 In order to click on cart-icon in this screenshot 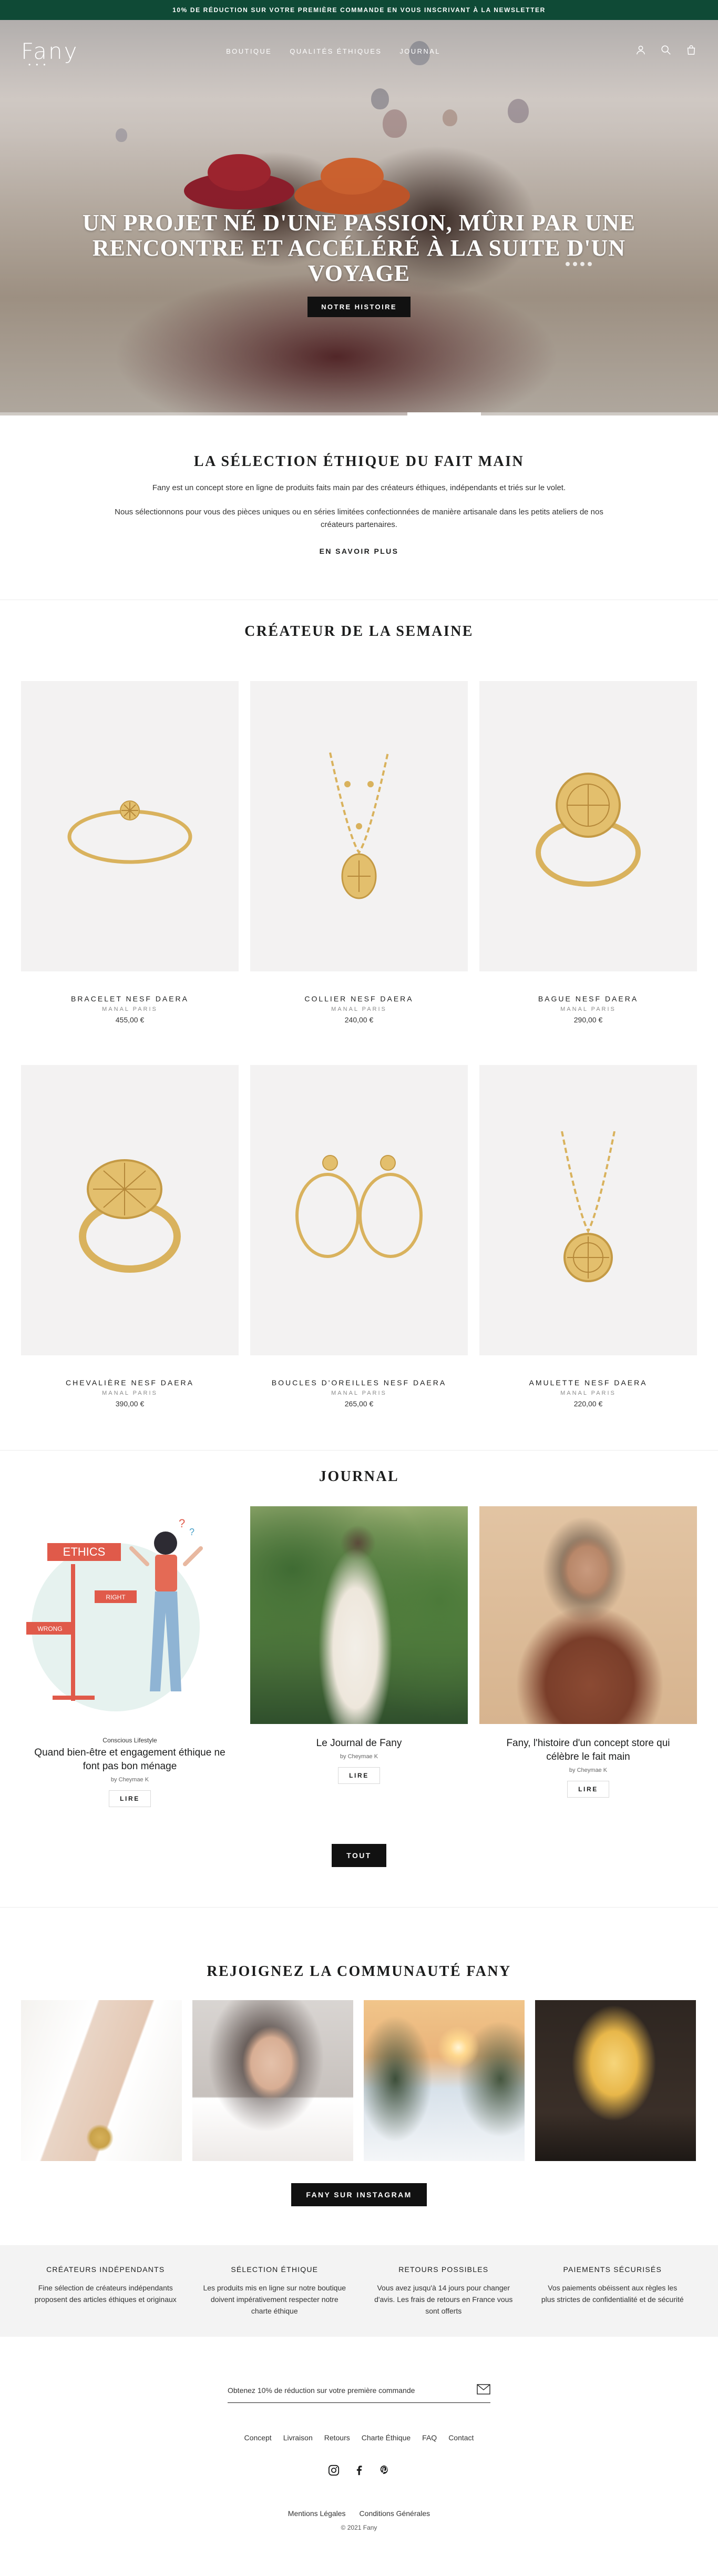, I will do `click(691, 51)`.